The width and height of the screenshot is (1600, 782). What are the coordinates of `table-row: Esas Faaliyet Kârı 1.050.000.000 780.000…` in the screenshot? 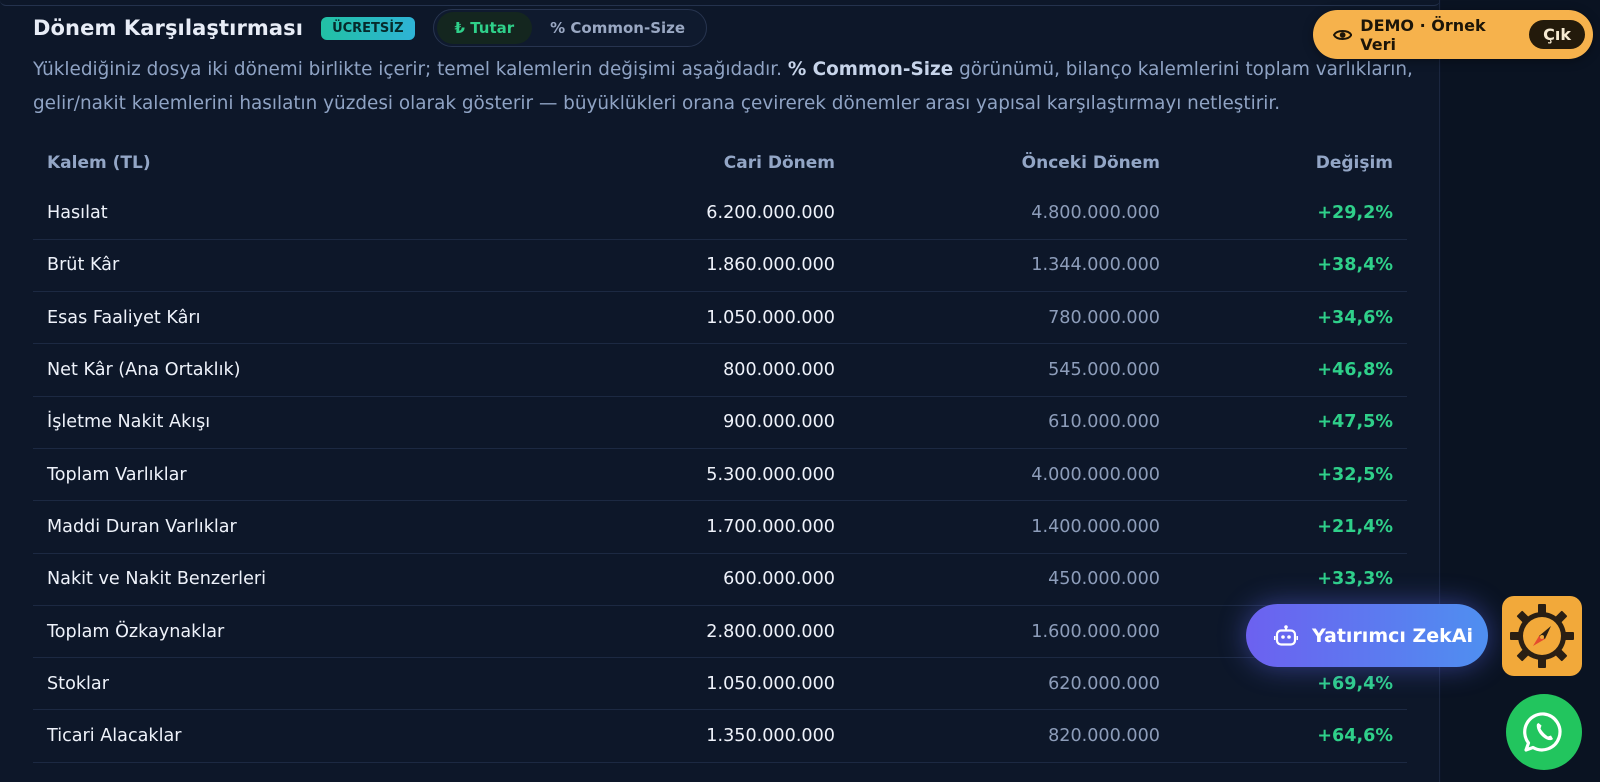 It's located at (720, 318).